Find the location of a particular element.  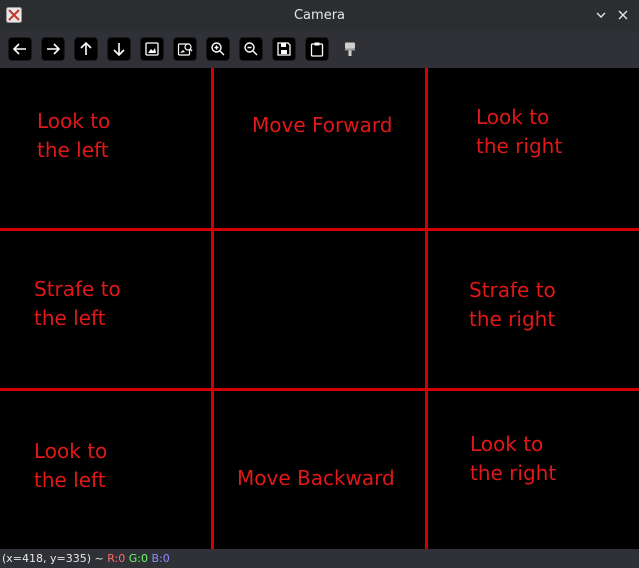

zoom-original-button is located at coordinates (152, 49).